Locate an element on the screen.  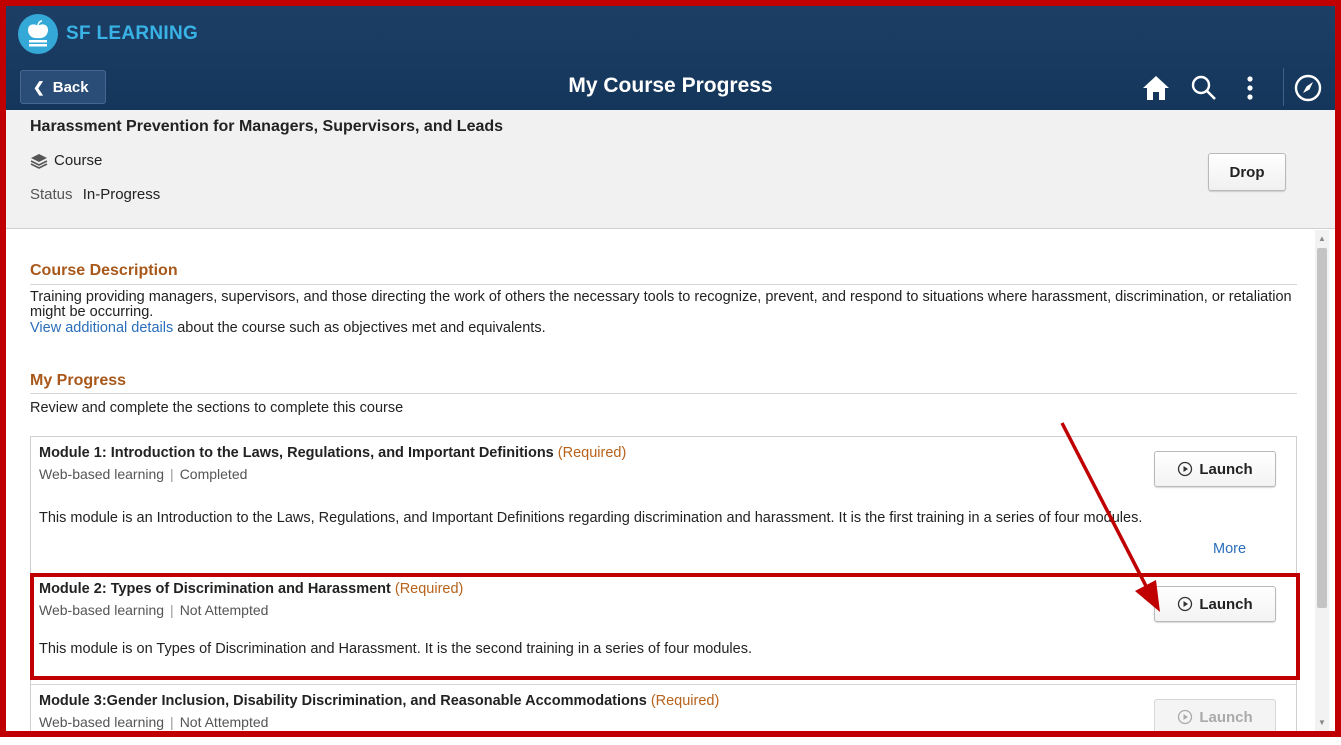
stack-icon is located at coordinates (39, 161).